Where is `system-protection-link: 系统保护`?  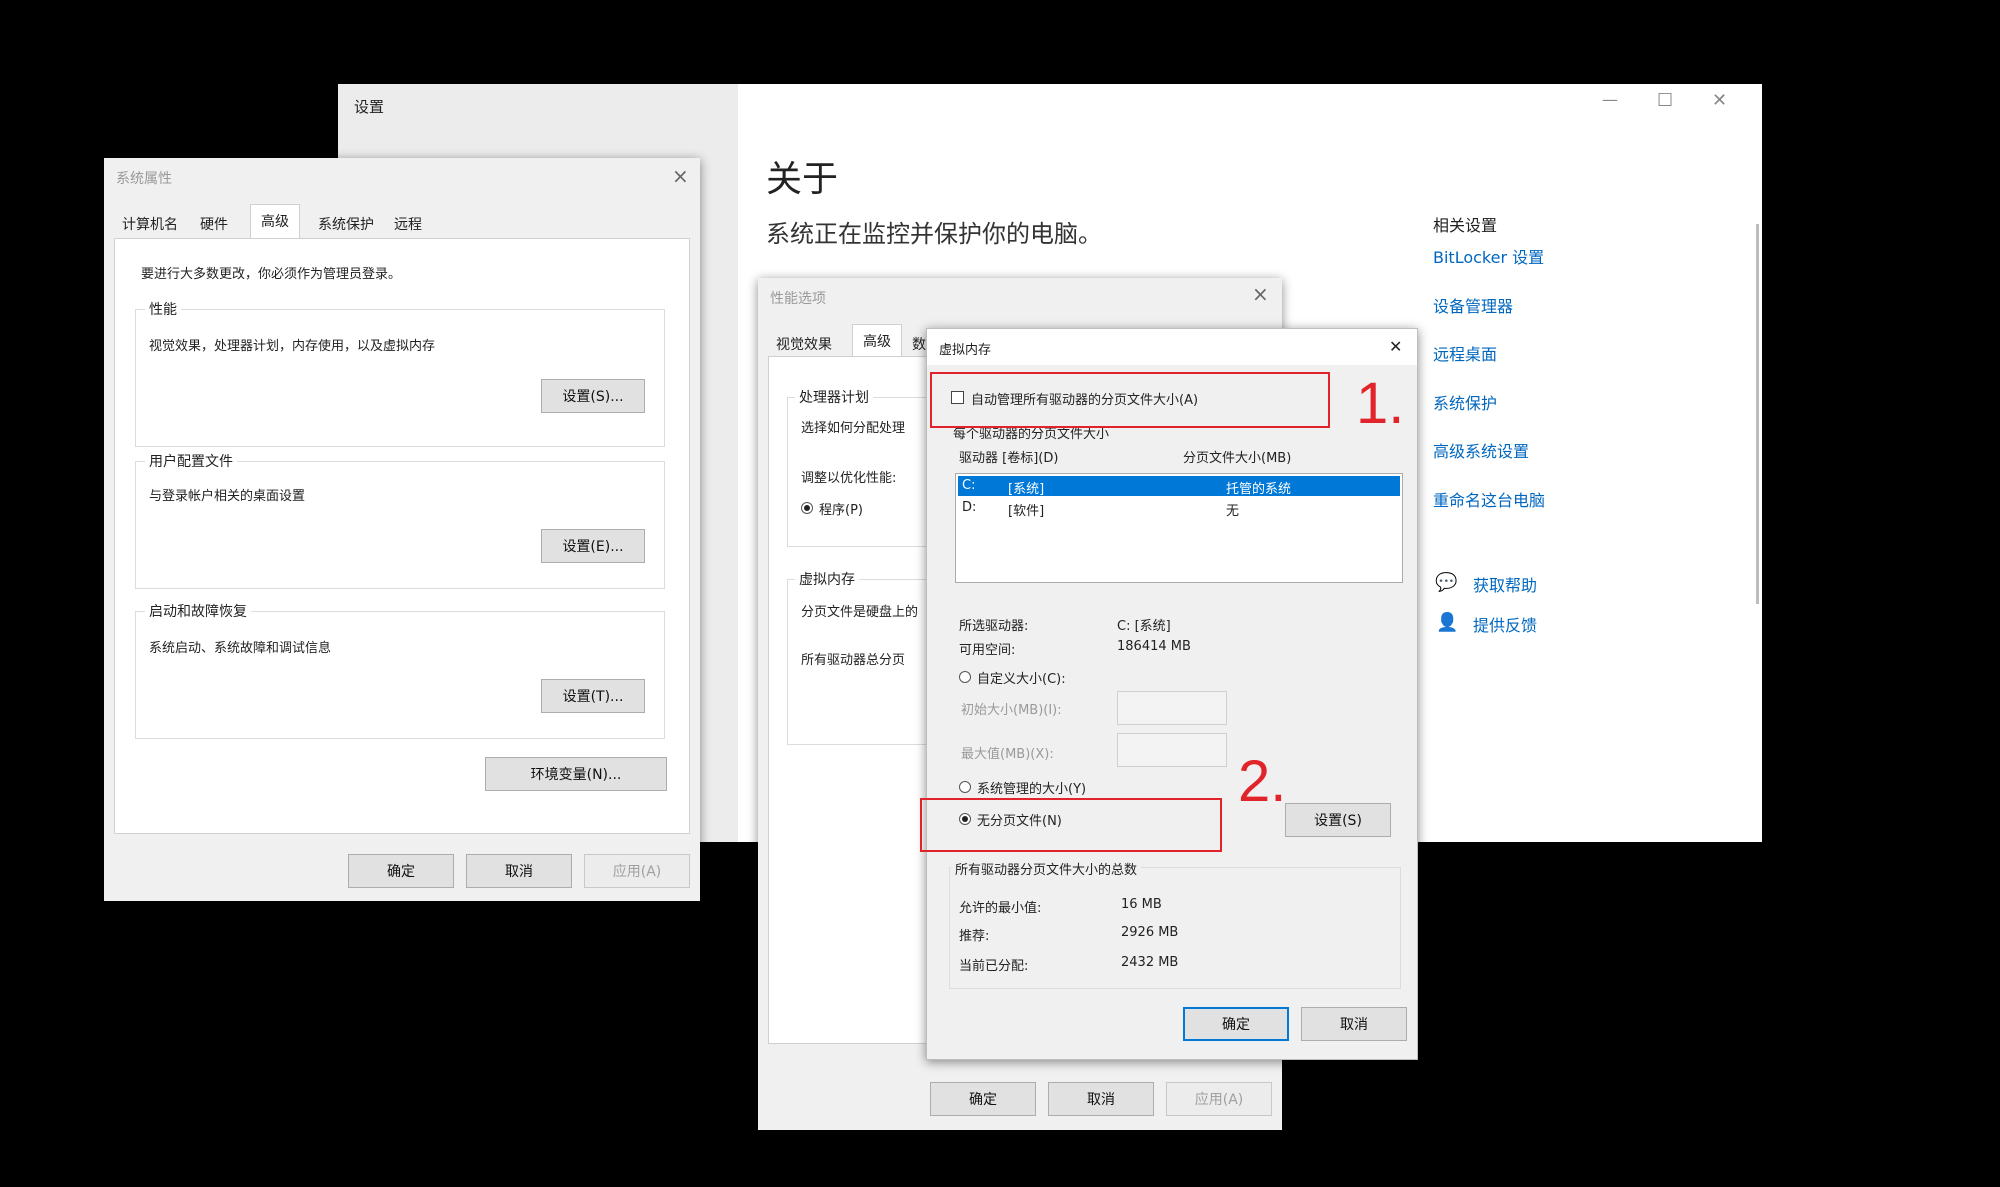
system-protection-link: 系统保护 is located at coordinates (1465, 402).